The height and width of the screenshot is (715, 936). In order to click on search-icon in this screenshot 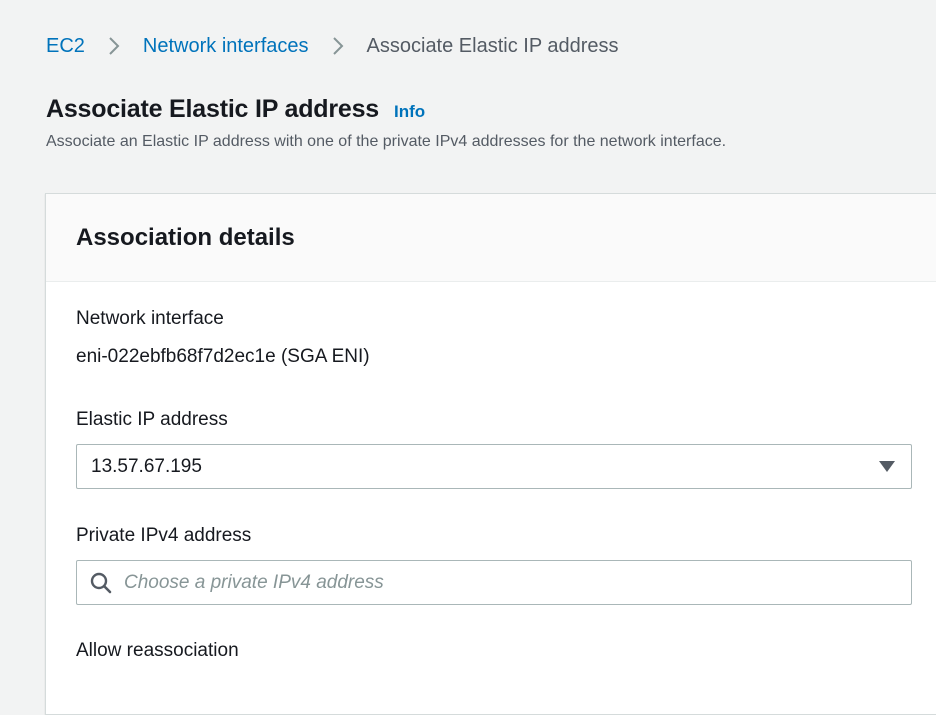, I will do `click(101, 583)`.